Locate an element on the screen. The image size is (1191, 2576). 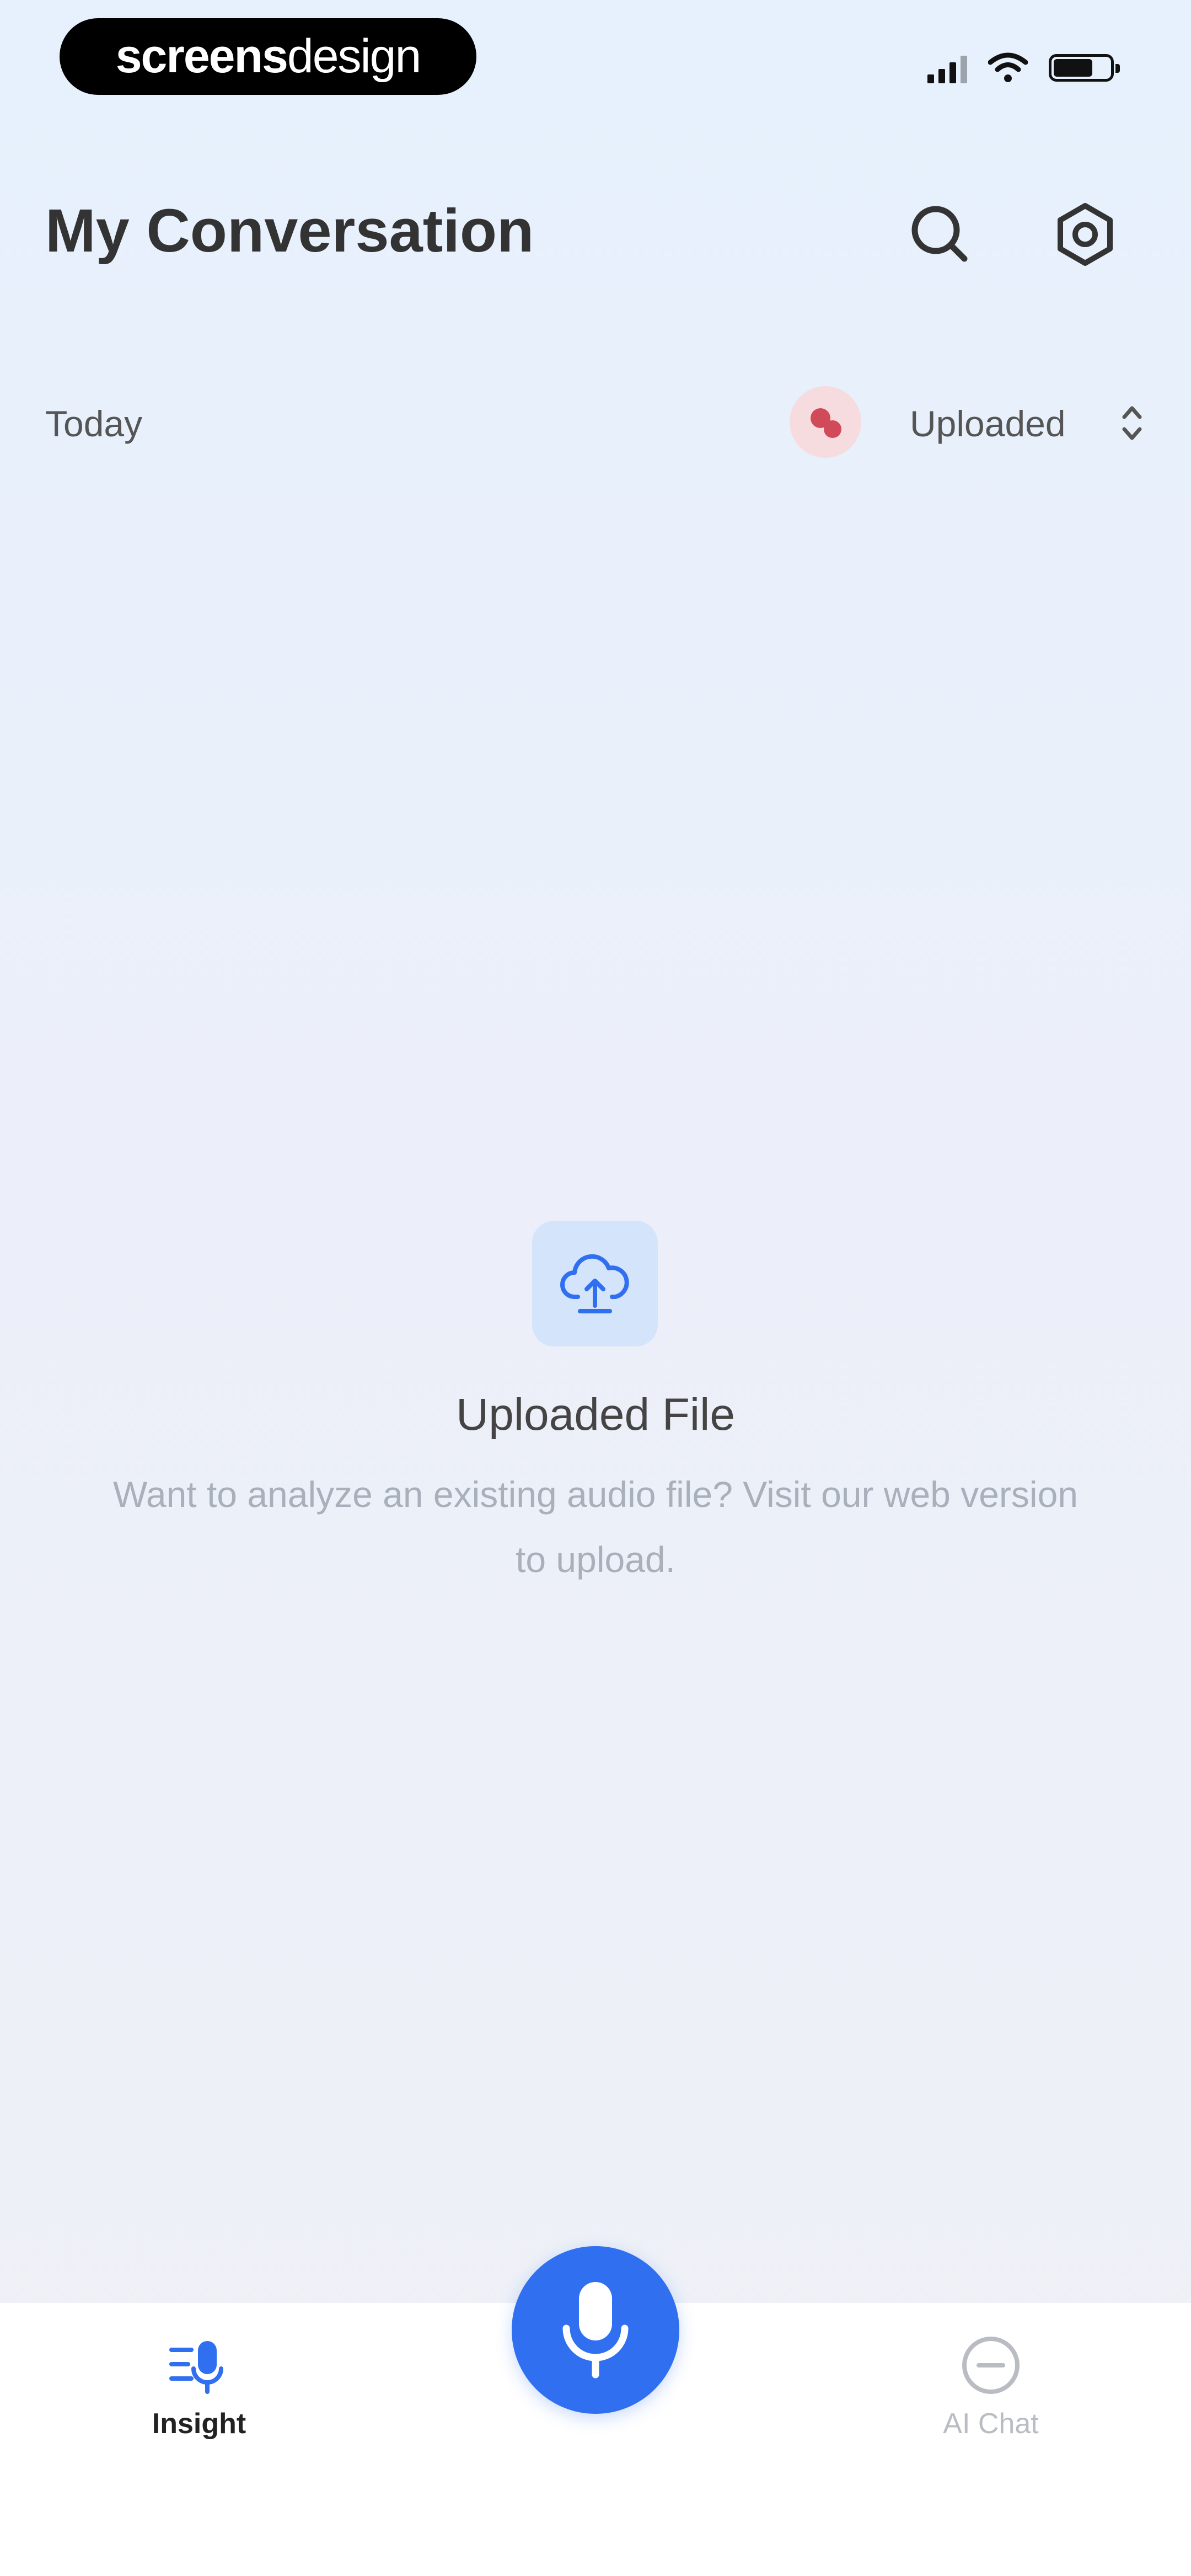
cloud-upload-icon is located at coordinates (594, 1283).